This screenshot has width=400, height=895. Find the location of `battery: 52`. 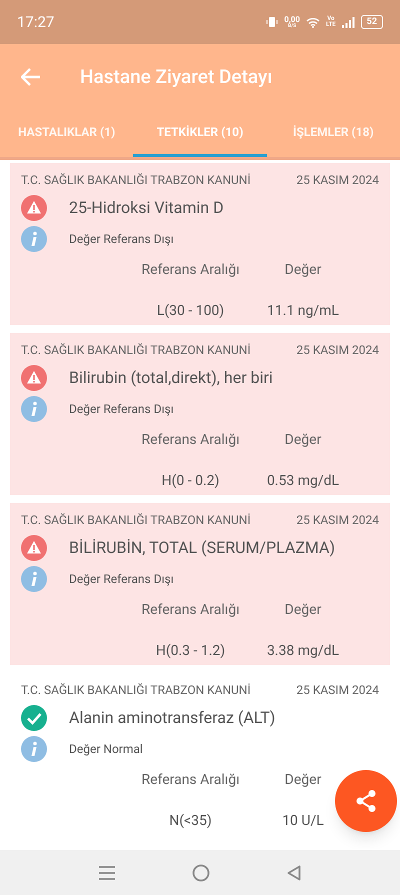

battery: 52 is located at coordinates (371, 22).